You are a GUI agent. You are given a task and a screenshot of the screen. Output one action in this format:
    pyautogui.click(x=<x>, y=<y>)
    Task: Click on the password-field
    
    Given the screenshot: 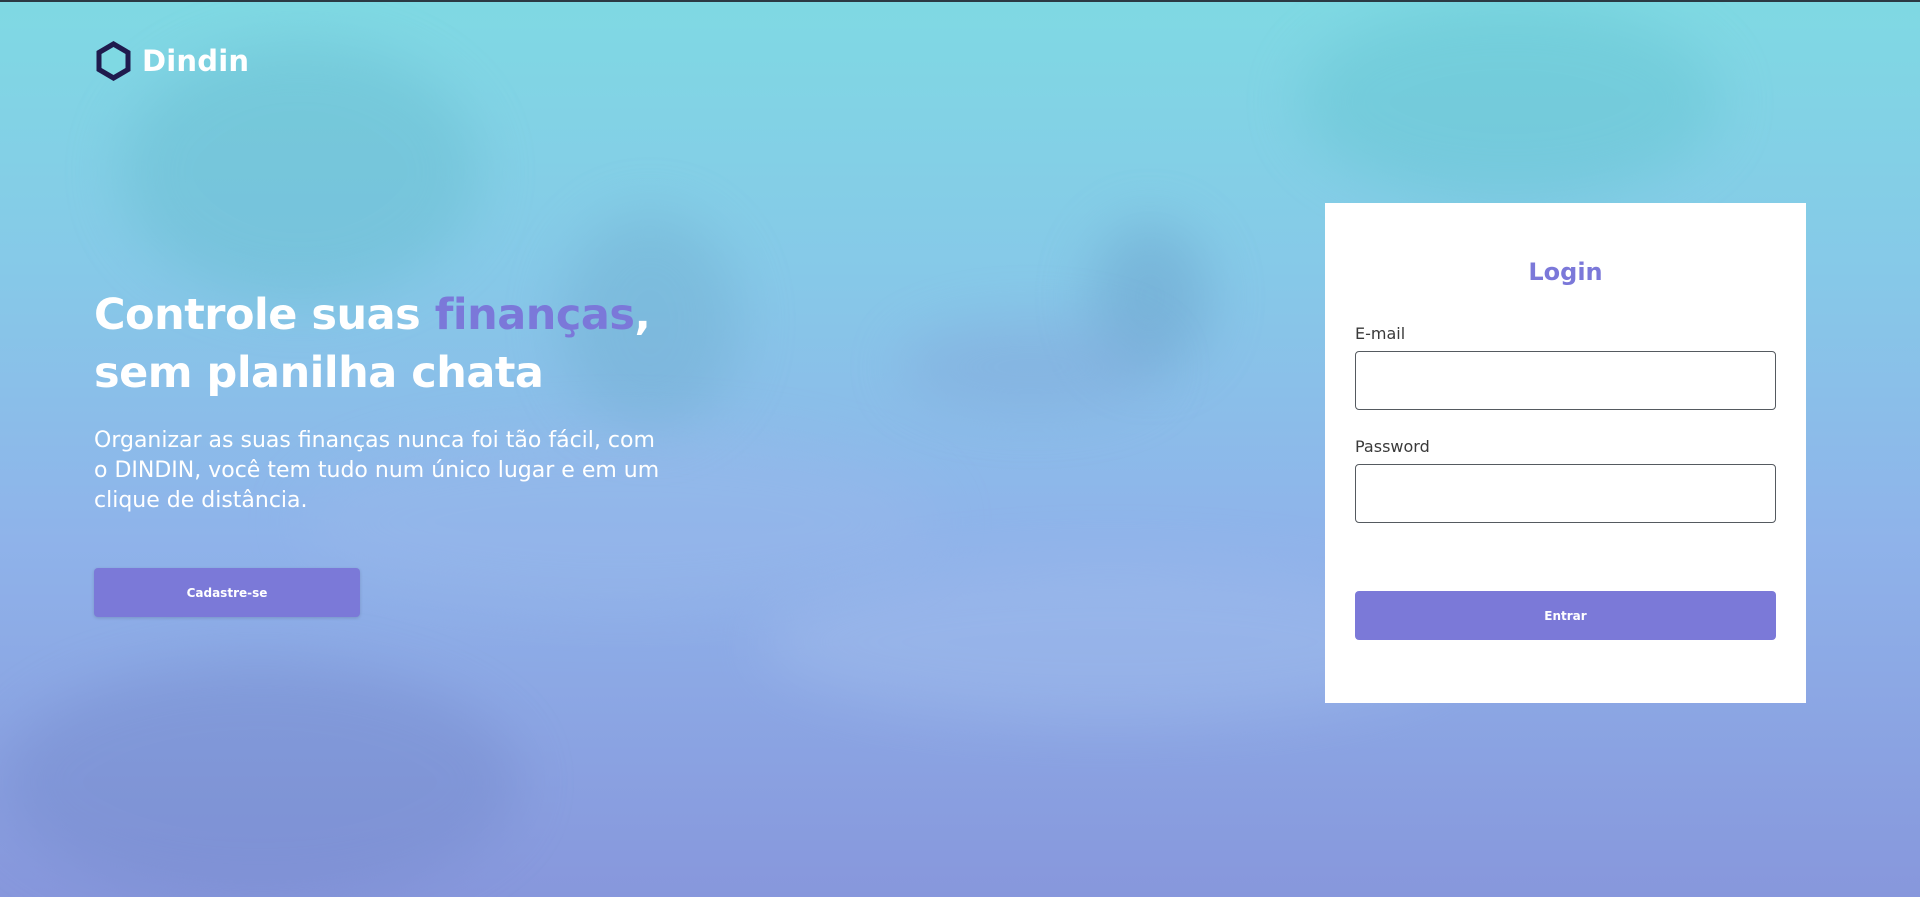 What is the action you would take?
    pyautogui.click(x=1565, y=493)
    